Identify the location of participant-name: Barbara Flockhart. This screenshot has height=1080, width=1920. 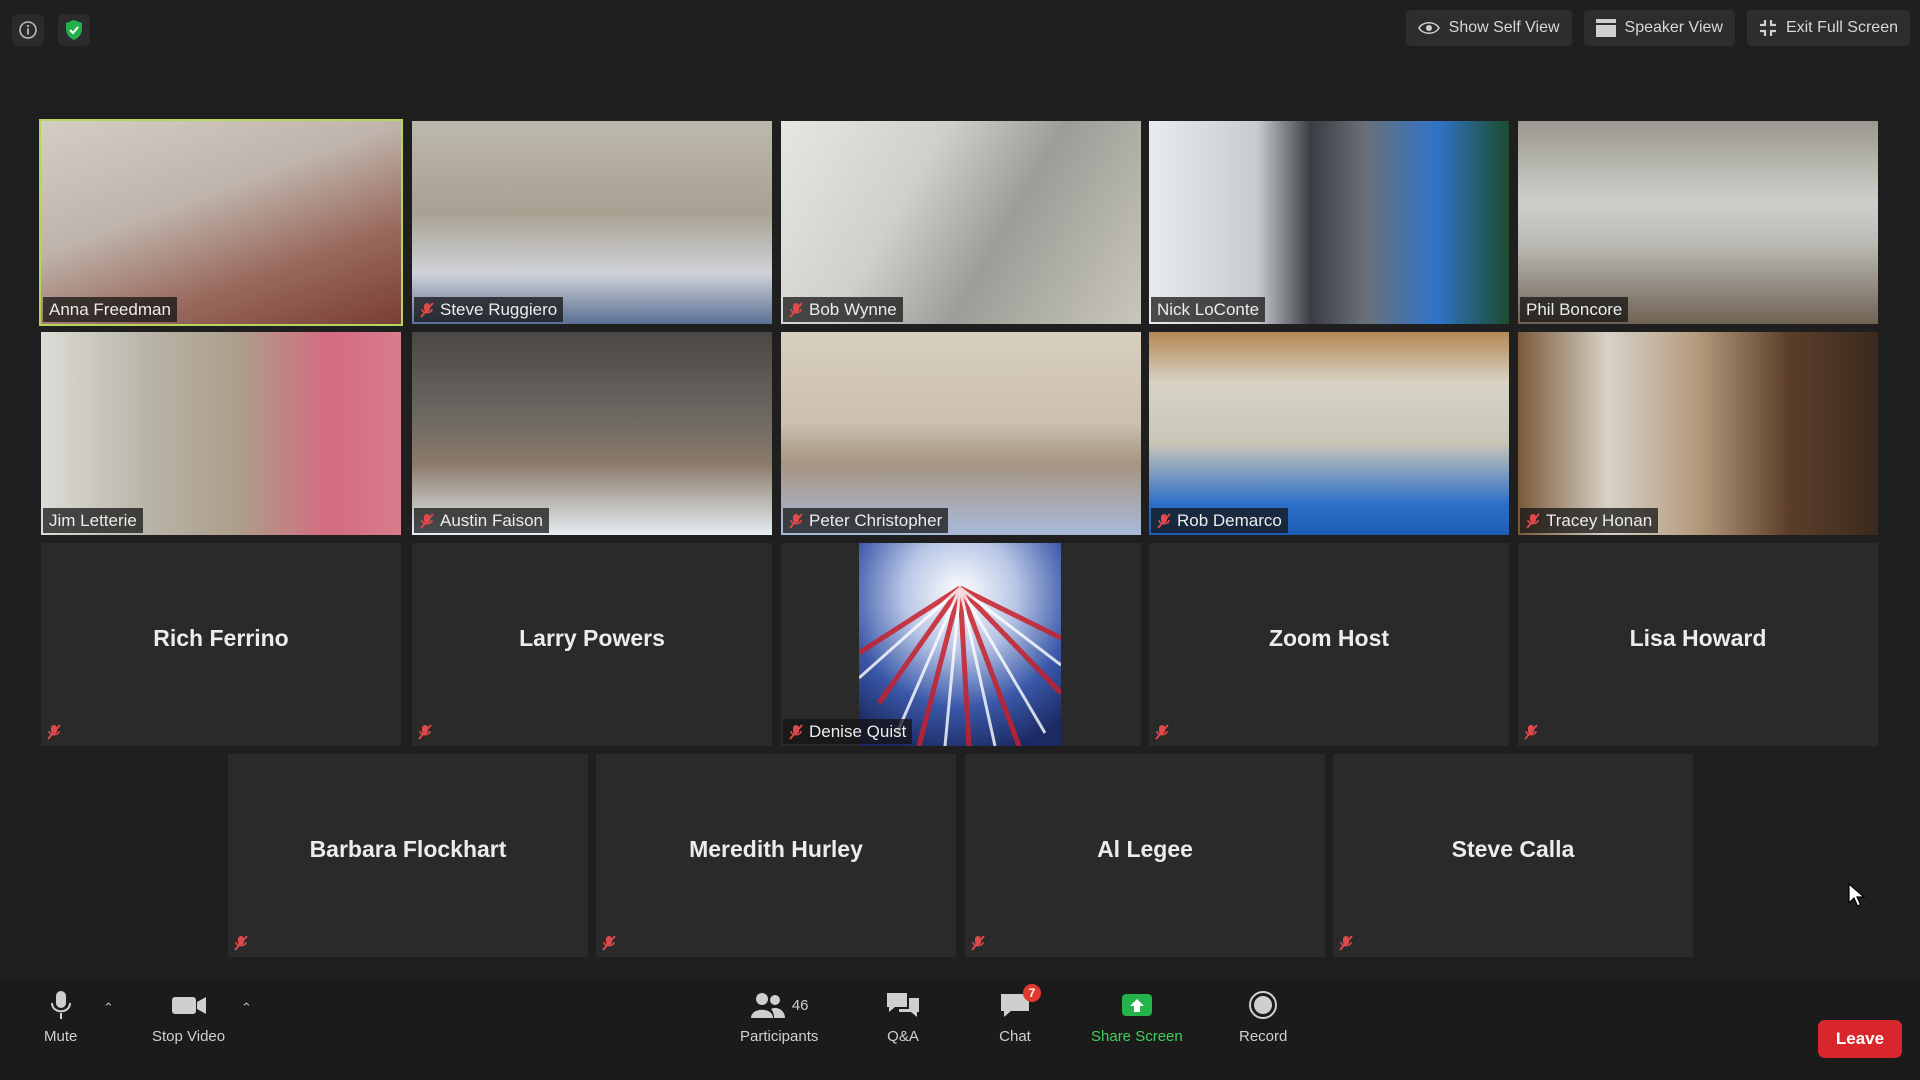
(408, 849).